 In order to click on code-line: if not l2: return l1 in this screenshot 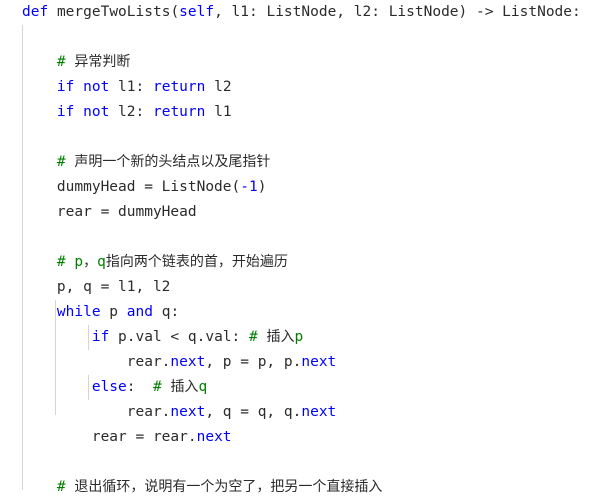, I will do `click(307, 112)`.